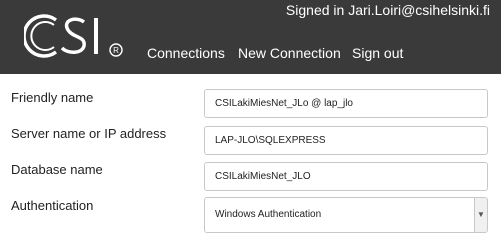  I want to click on csi-logo: R, so click(75, 36).